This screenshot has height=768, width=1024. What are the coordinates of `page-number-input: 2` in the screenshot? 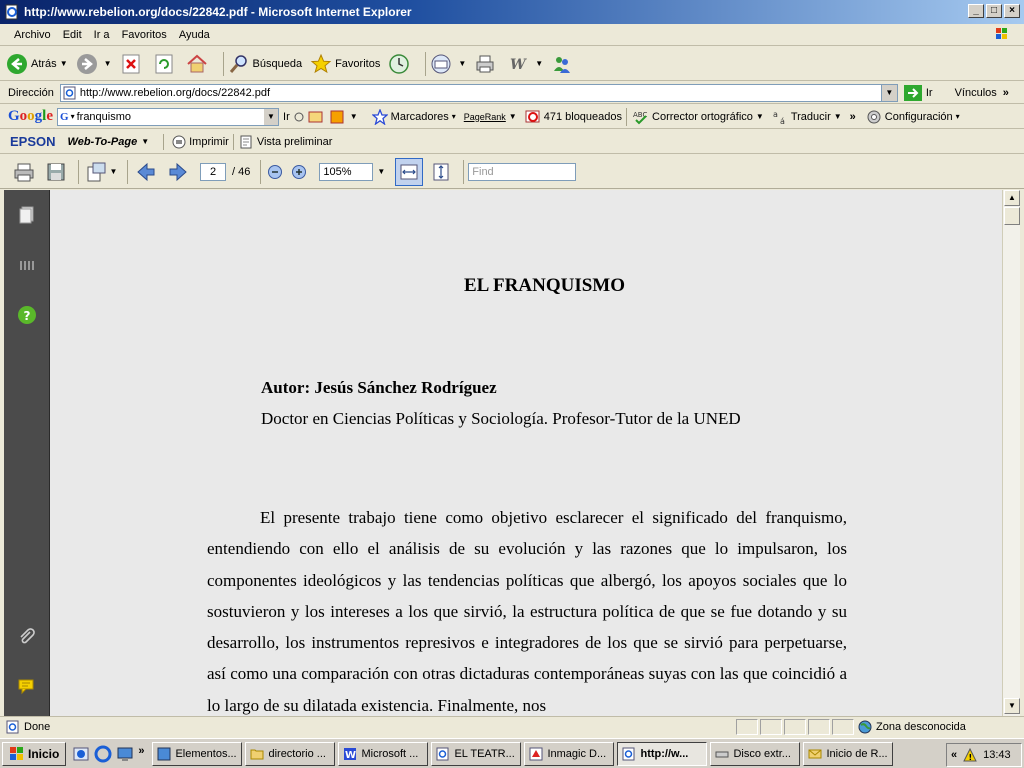 It's located at (213, 171).